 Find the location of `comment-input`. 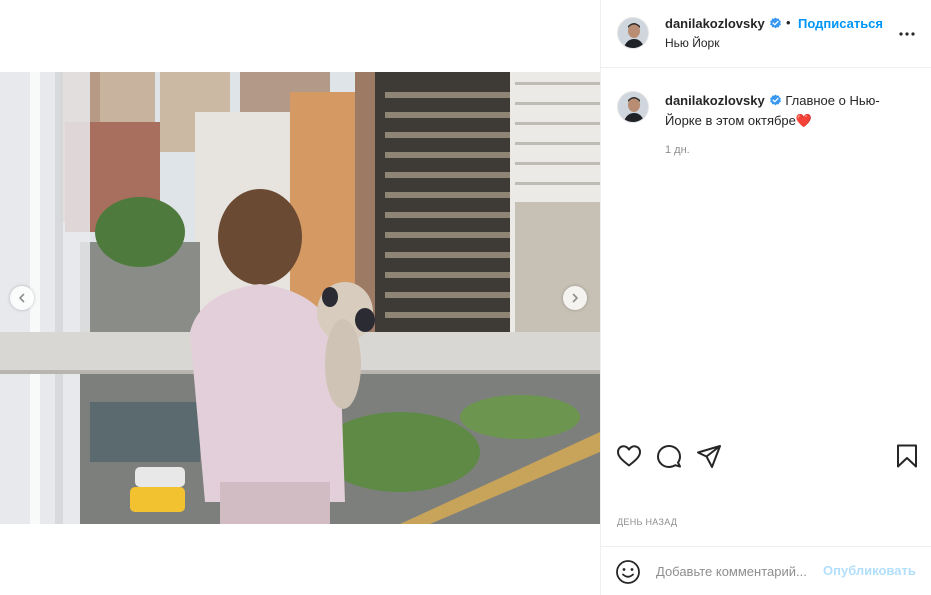

comment-input is located at coordinates (740, 571).